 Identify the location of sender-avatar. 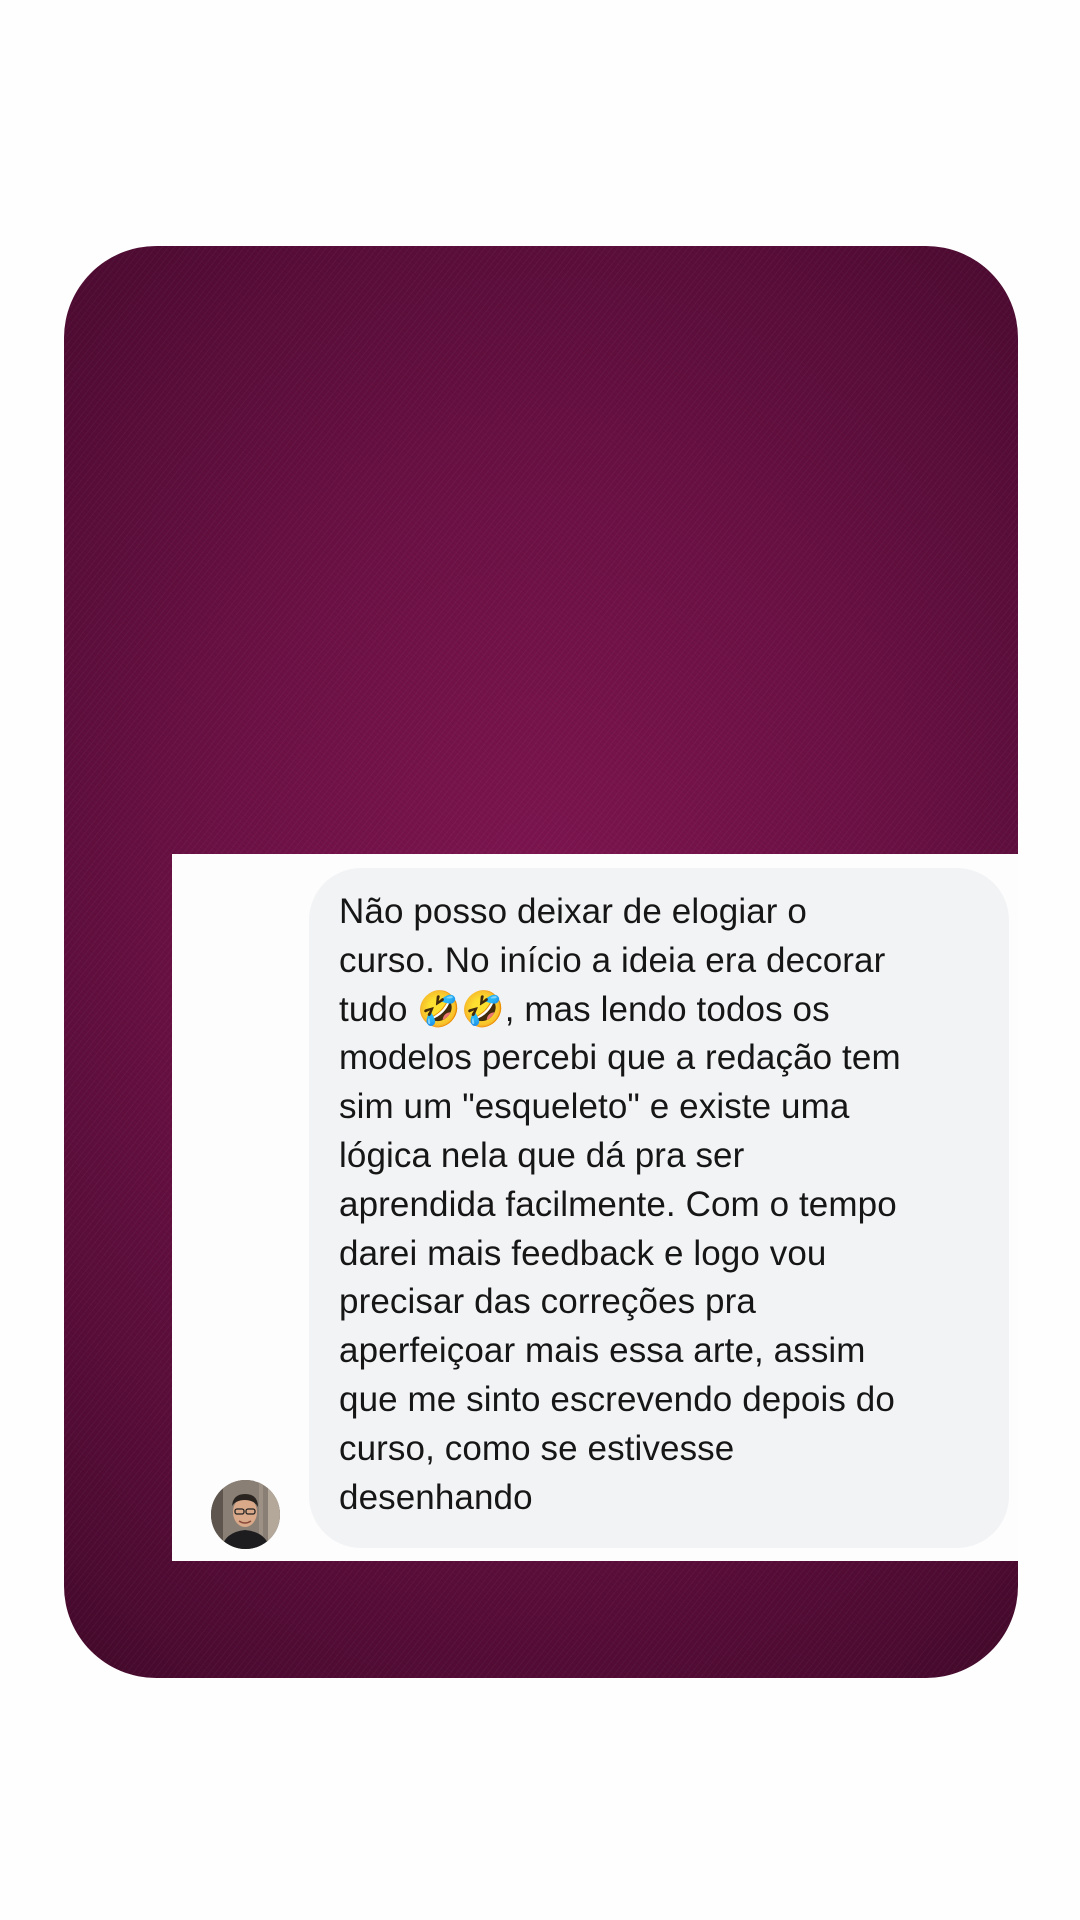
(245, 1514).